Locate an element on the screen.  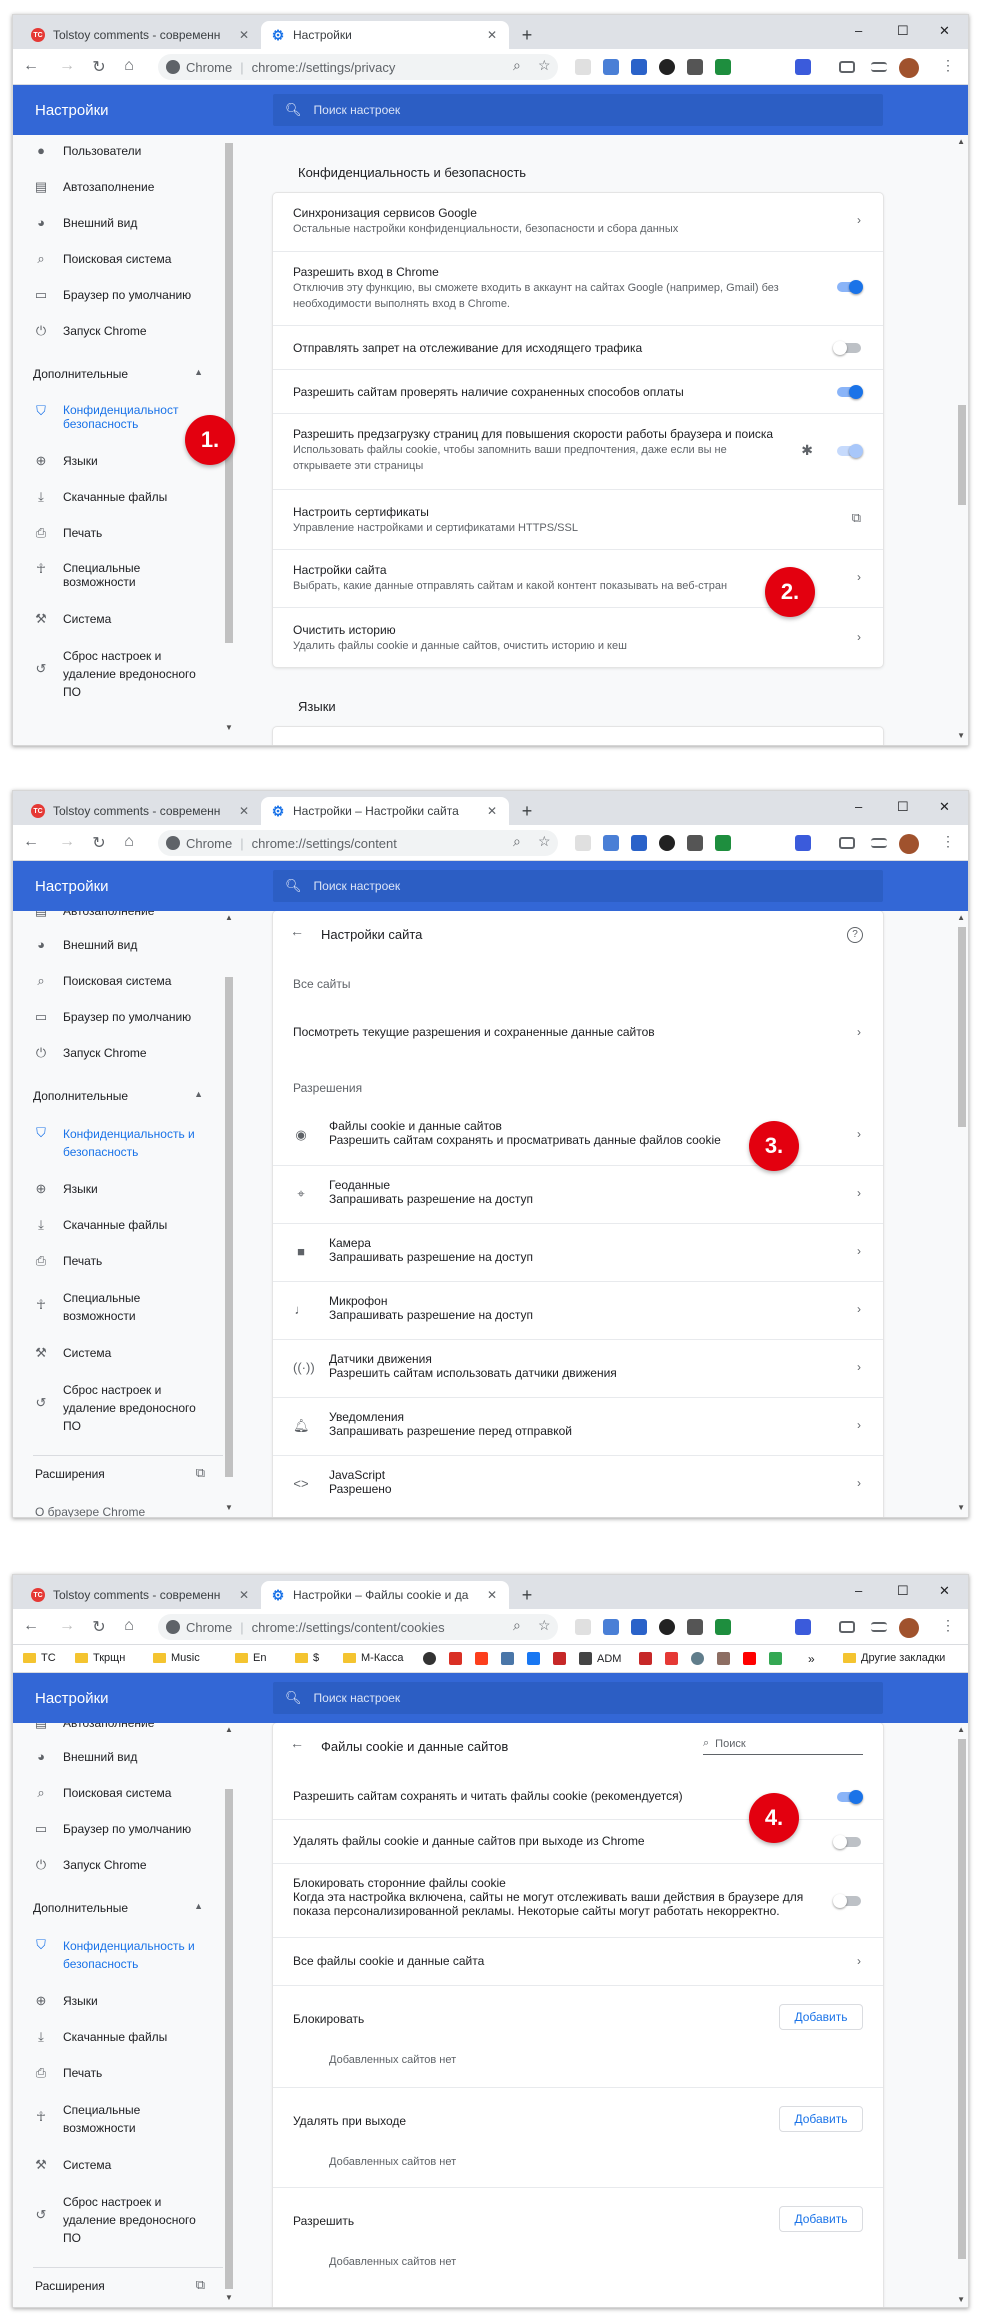
perm-javascript: <> JavaScript Разрешено › is located at coordinates (578, 1484).